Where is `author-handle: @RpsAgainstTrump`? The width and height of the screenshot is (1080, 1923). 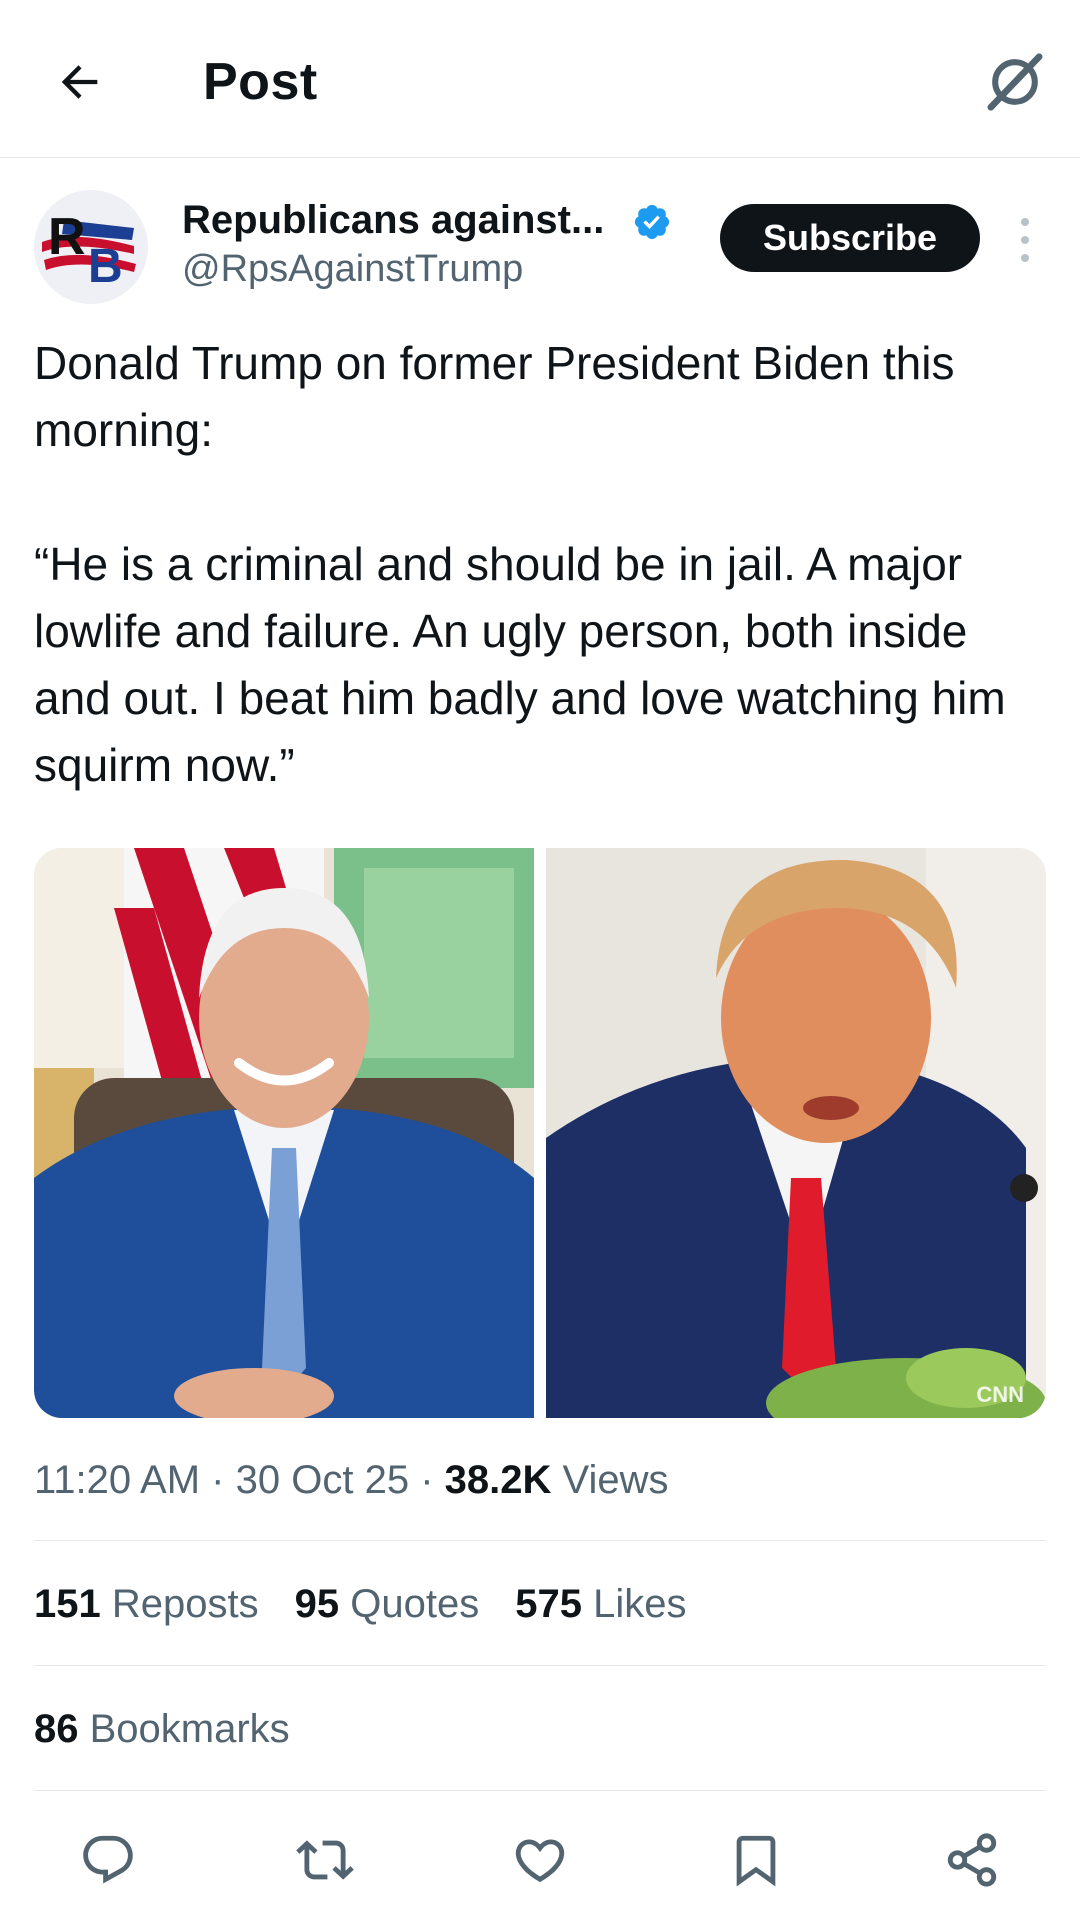
author-handle: @RpsAgainstTrump is located at coordinates (352, 269).